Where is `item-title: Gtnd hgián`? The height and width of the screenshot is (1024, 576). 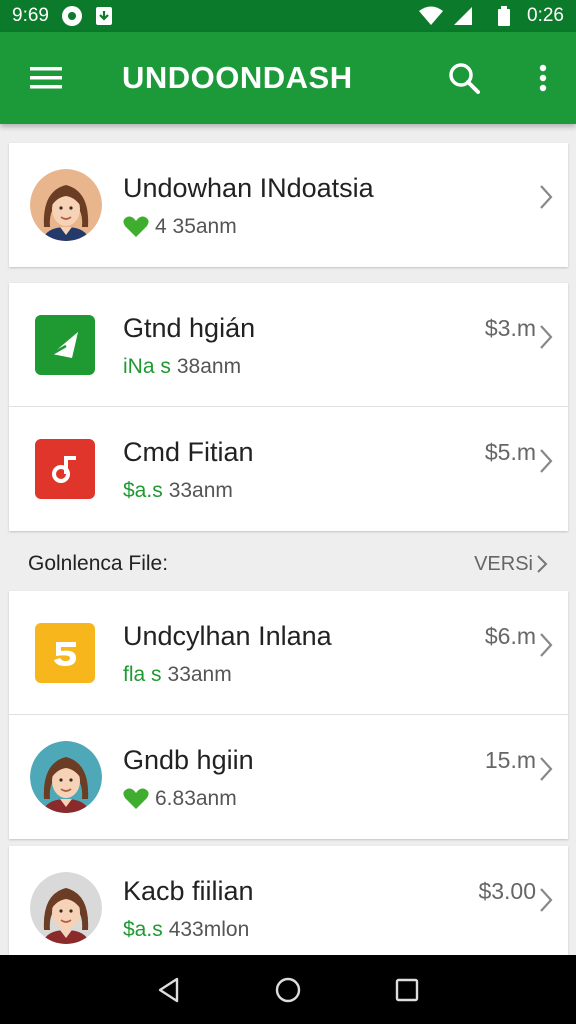 item-title: Gtnd hgián is located at coordinates (189, 328).